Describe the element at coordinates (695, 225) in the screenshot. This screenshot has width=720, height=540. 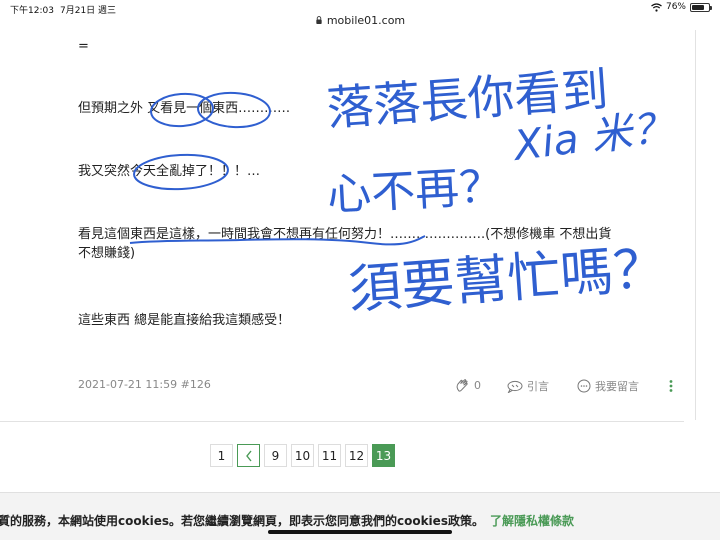
I see `content-border` at that location.